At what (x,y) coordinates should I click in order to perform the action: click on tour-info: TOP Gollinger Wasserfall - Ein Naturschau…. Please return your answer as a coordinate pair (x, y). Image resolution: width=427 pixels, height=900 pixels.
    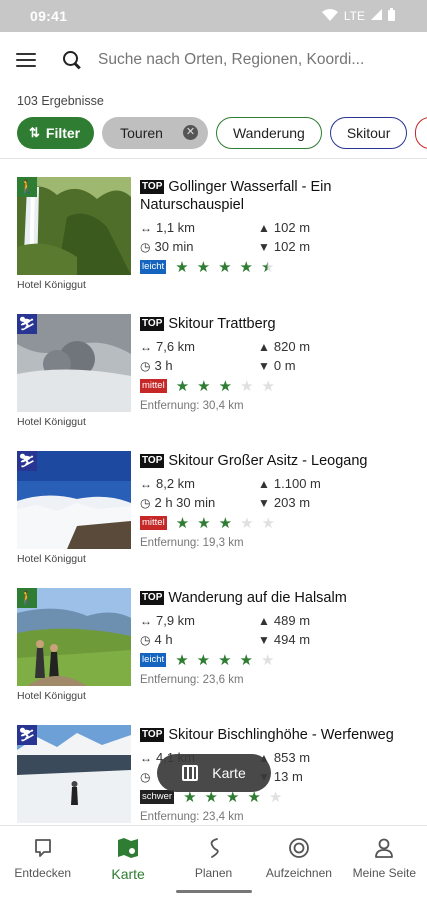
    Looking at the image, I should click on (279, 227).